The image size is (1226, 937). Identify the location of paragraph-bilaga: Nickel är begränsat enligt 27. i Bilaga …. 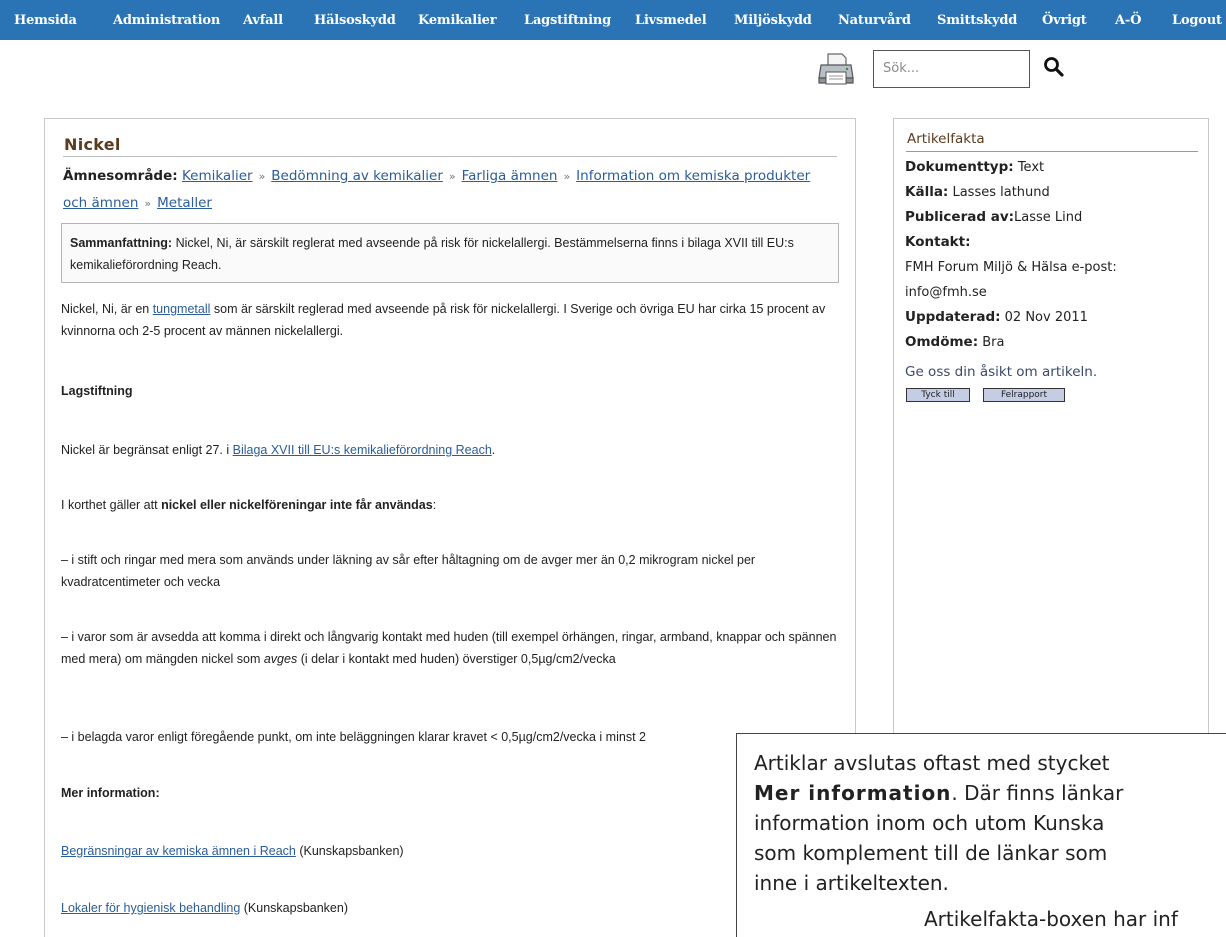
(278, 450).